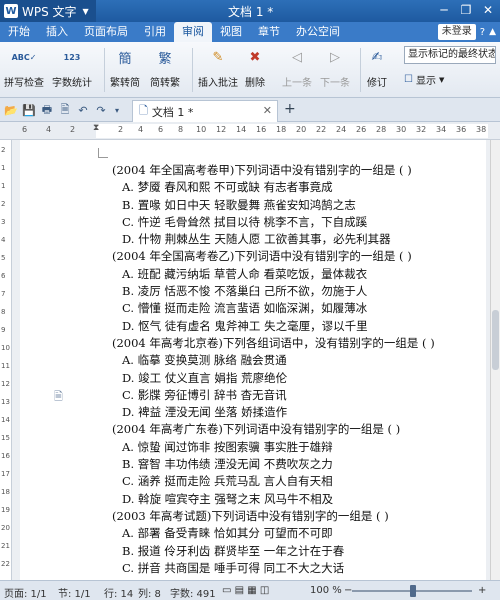 The height and width of the screenshot is (600, 500). What do you see at coordinates (227, 464) in the screenshot?
I see `option-line: B. 窨智 丰功伟绩 湮没无闻 不费吹灰之力` at bounding box center [227, 464].